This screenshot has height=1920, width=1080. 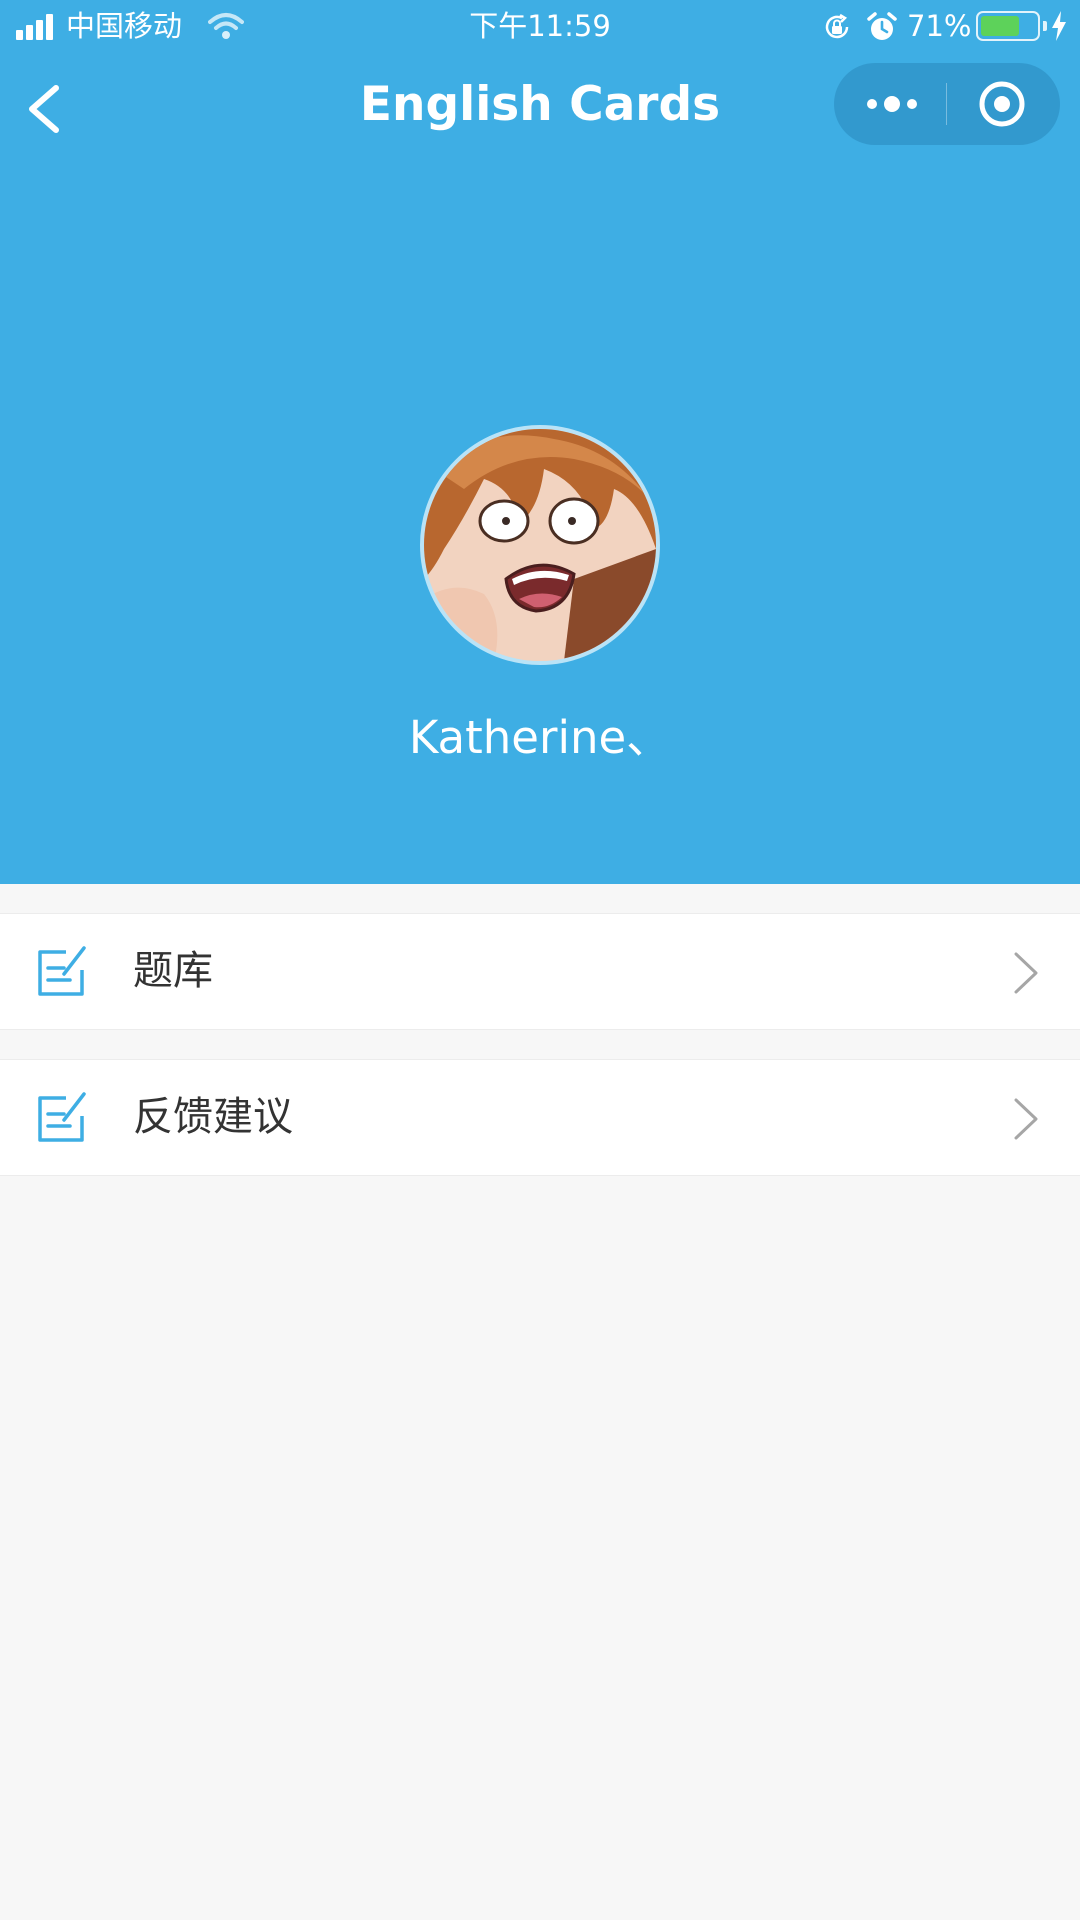 I want to click on battery-level, so click(x=1000, y=26).